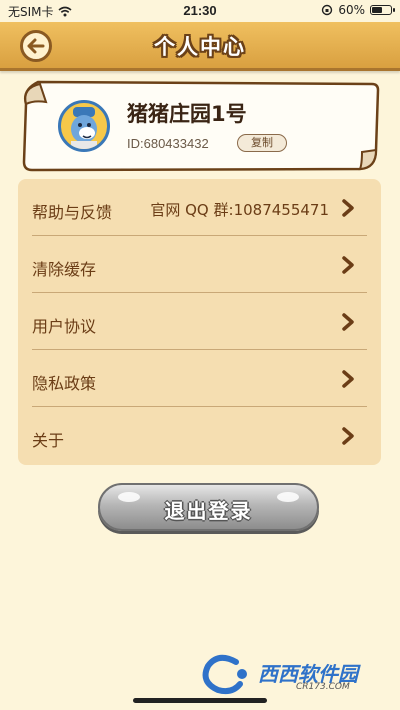 Image resolution: width=400 pixels, height=710 pixels. I want to click on battery-level, so click(377, 10).